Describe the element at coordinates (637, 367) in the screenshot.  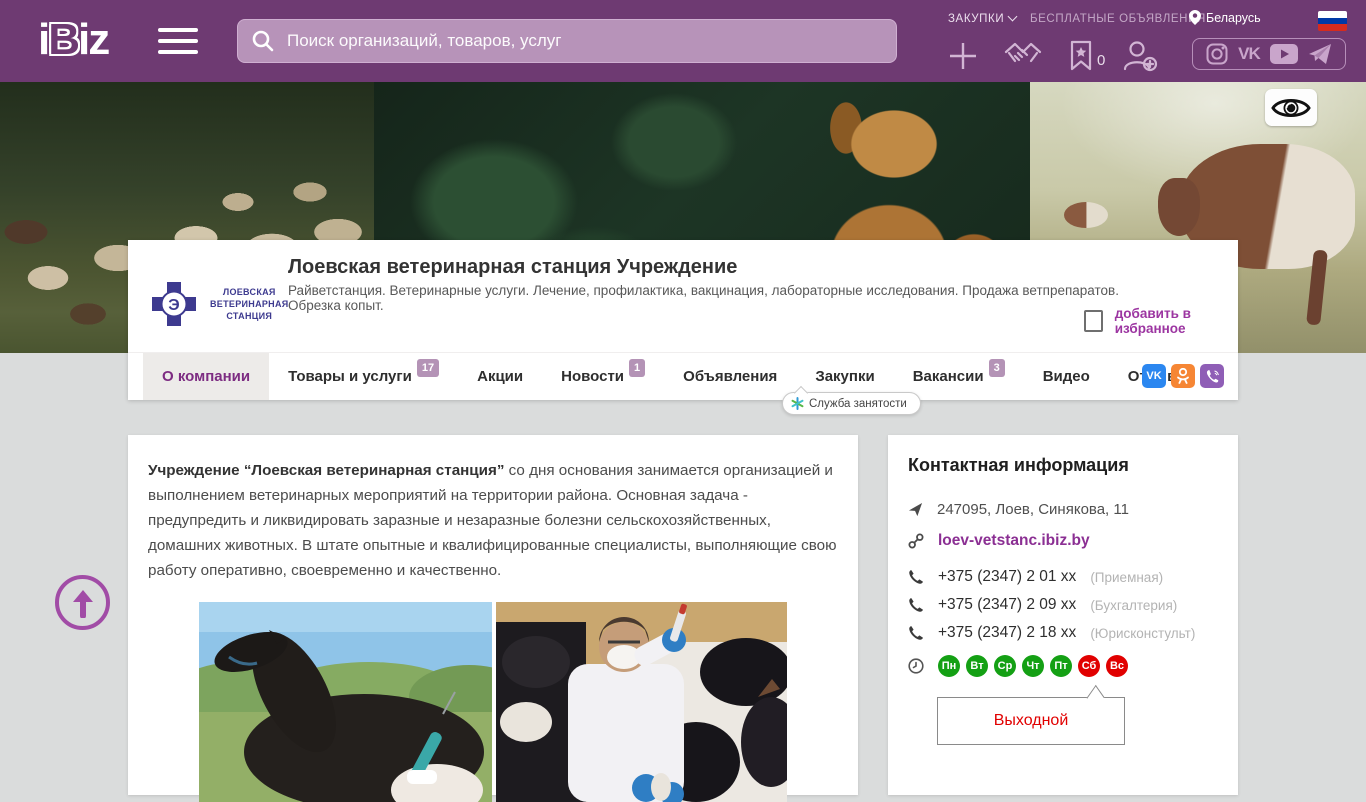
I see `tab-badge: 1` at that location.